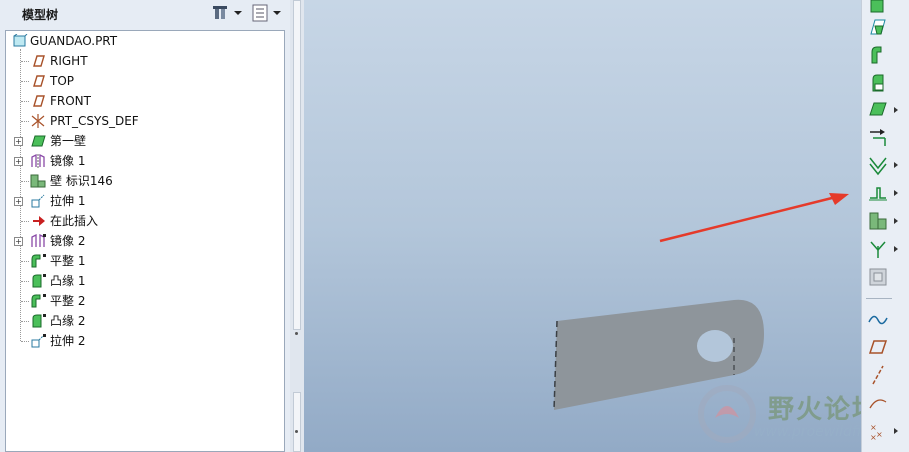 This screenshot has width=909, height=452. What do you see at coordinates (227, 13) in the screenshot?
I see `tree-tools-button` at bounding box center [227, 13].